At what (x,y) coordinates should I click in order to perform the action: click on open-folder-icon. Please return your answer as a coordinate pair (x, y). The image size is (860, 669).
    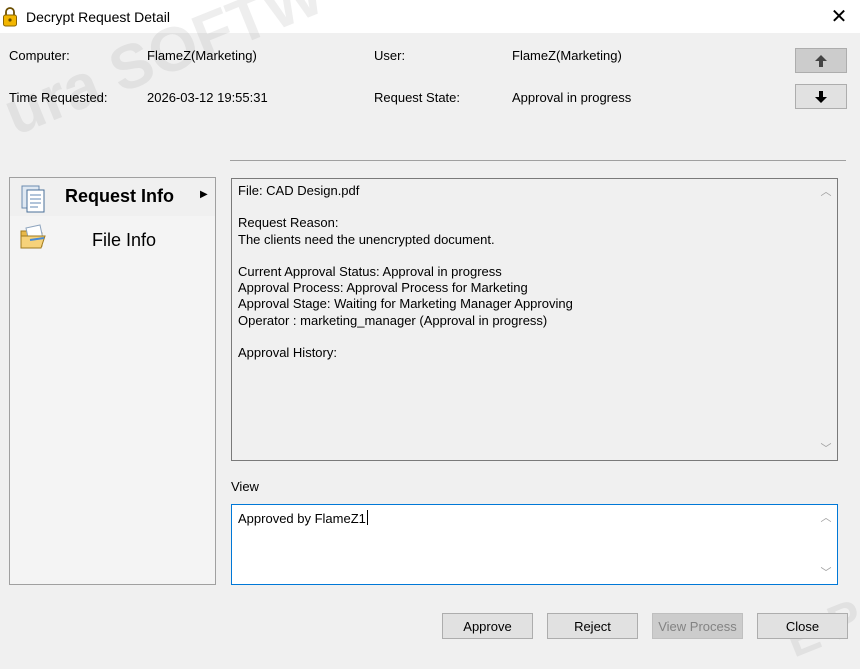
    Looking at the image, I should click on (33, 236).